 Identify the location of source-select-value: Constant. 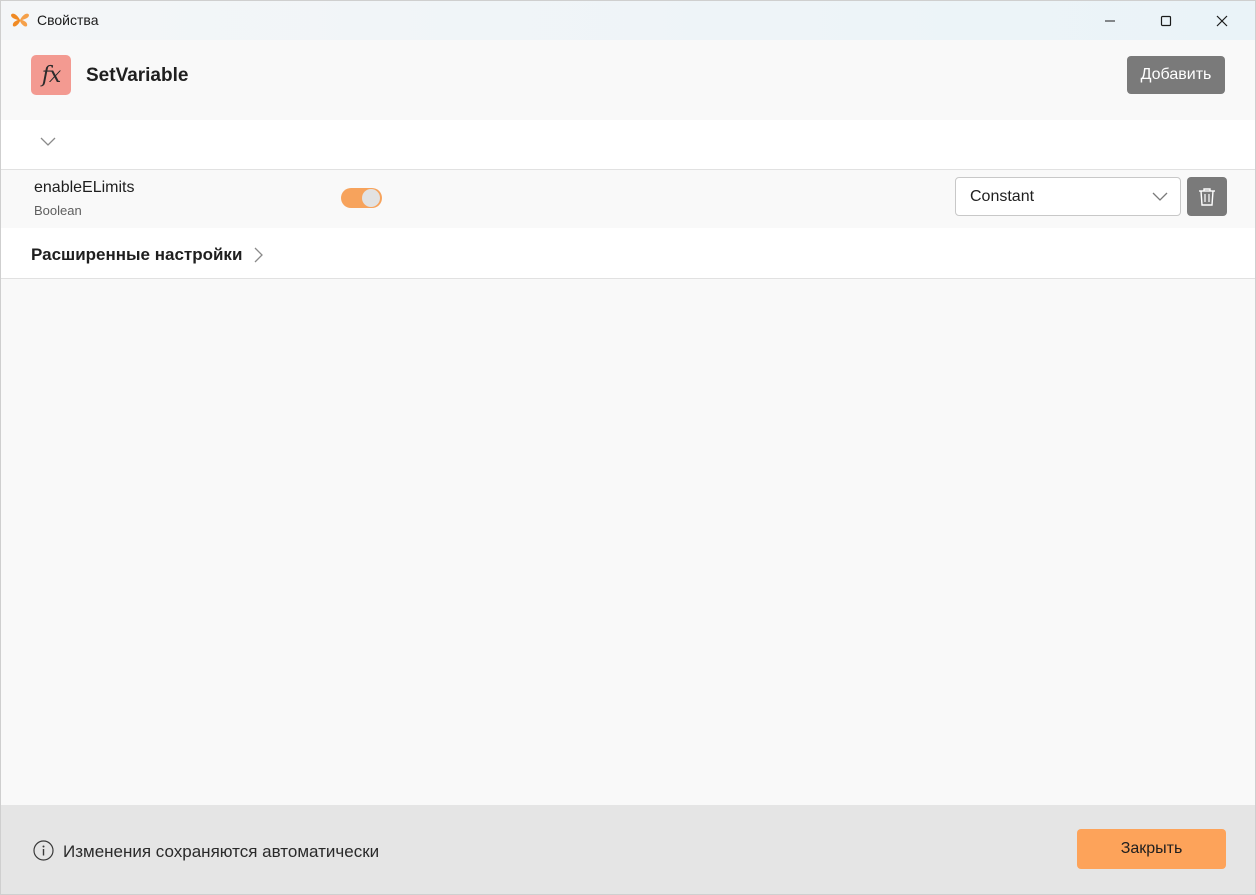
(1002, 196).